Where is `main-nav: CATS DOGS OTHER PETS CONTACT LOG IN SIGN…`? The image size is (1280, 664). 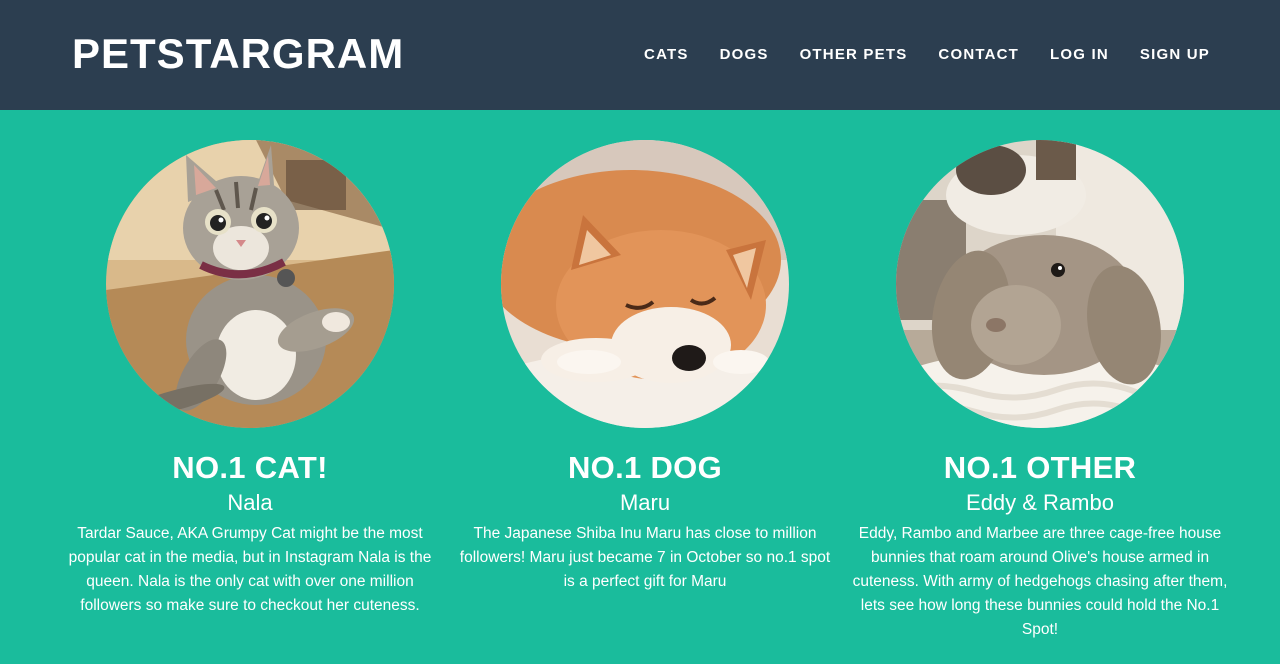
main-nav: CATS DOGS OTHER PETS CONTACT LOG IN SIGN… is located at coordinates (927, 54).